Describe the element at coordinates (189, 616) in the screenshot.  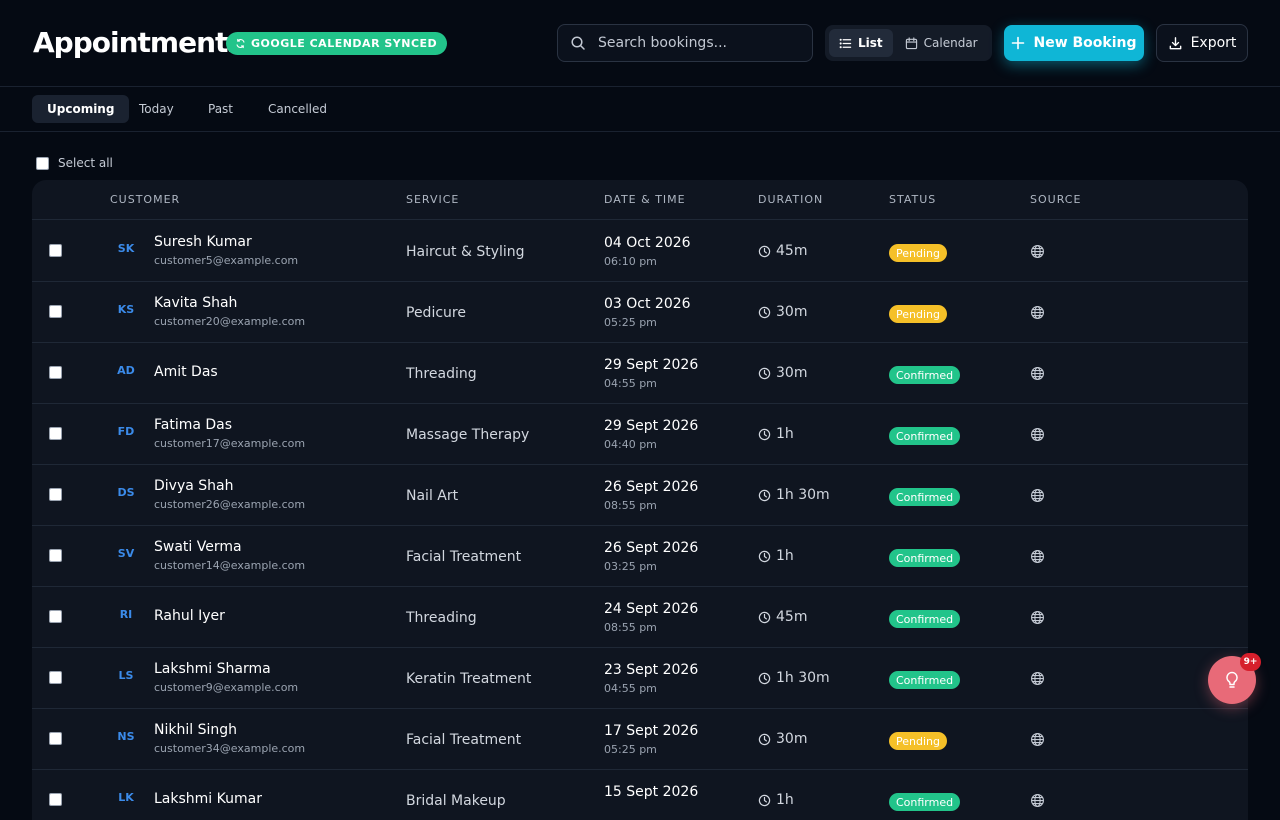
I see `customer-name: Rahul Iyer` at that location.